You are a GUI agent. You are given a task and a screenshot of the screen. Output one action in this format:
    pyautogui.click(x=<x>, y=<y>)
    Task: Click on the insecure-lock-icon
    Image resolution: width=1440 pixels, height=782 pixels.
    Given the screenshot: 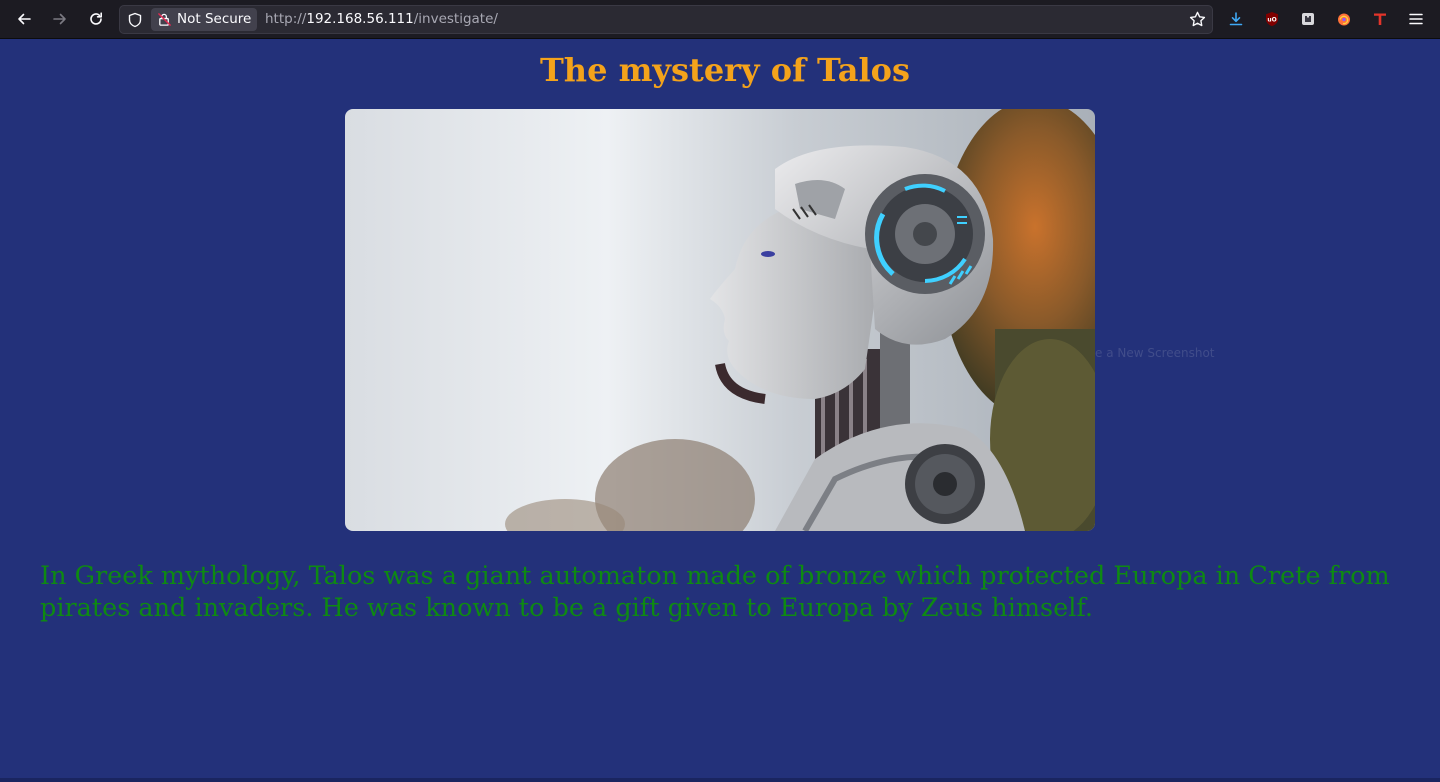 What is the action you would take?
    pyautogui.click(x=164, y=19)
    